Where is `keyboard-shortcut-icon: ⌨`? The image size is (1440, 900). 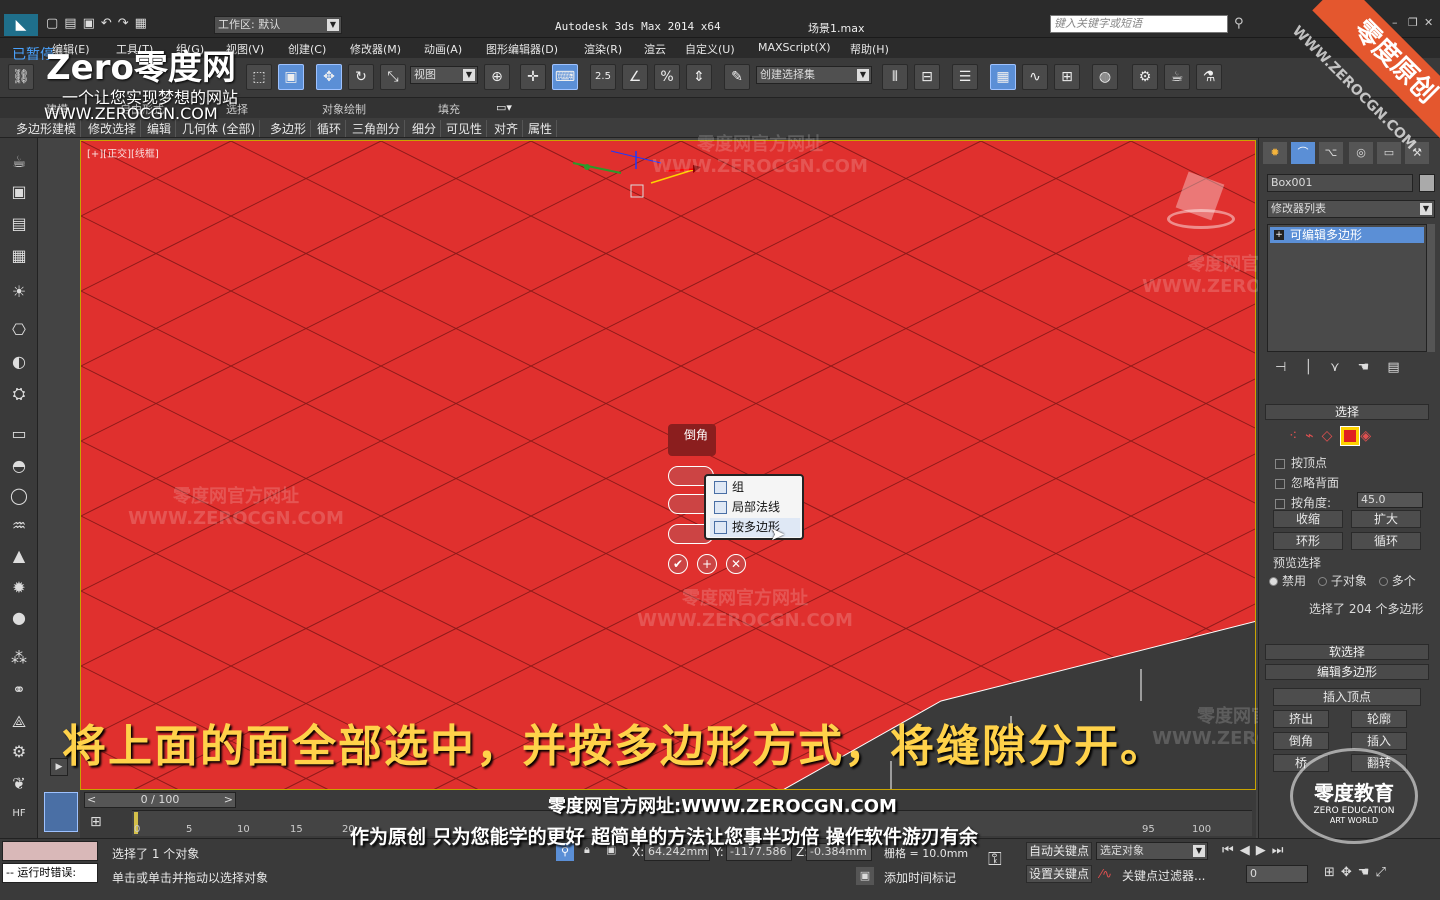
keyboard-shortcut-icon: ⌨ is located at coordinates (565, 77).